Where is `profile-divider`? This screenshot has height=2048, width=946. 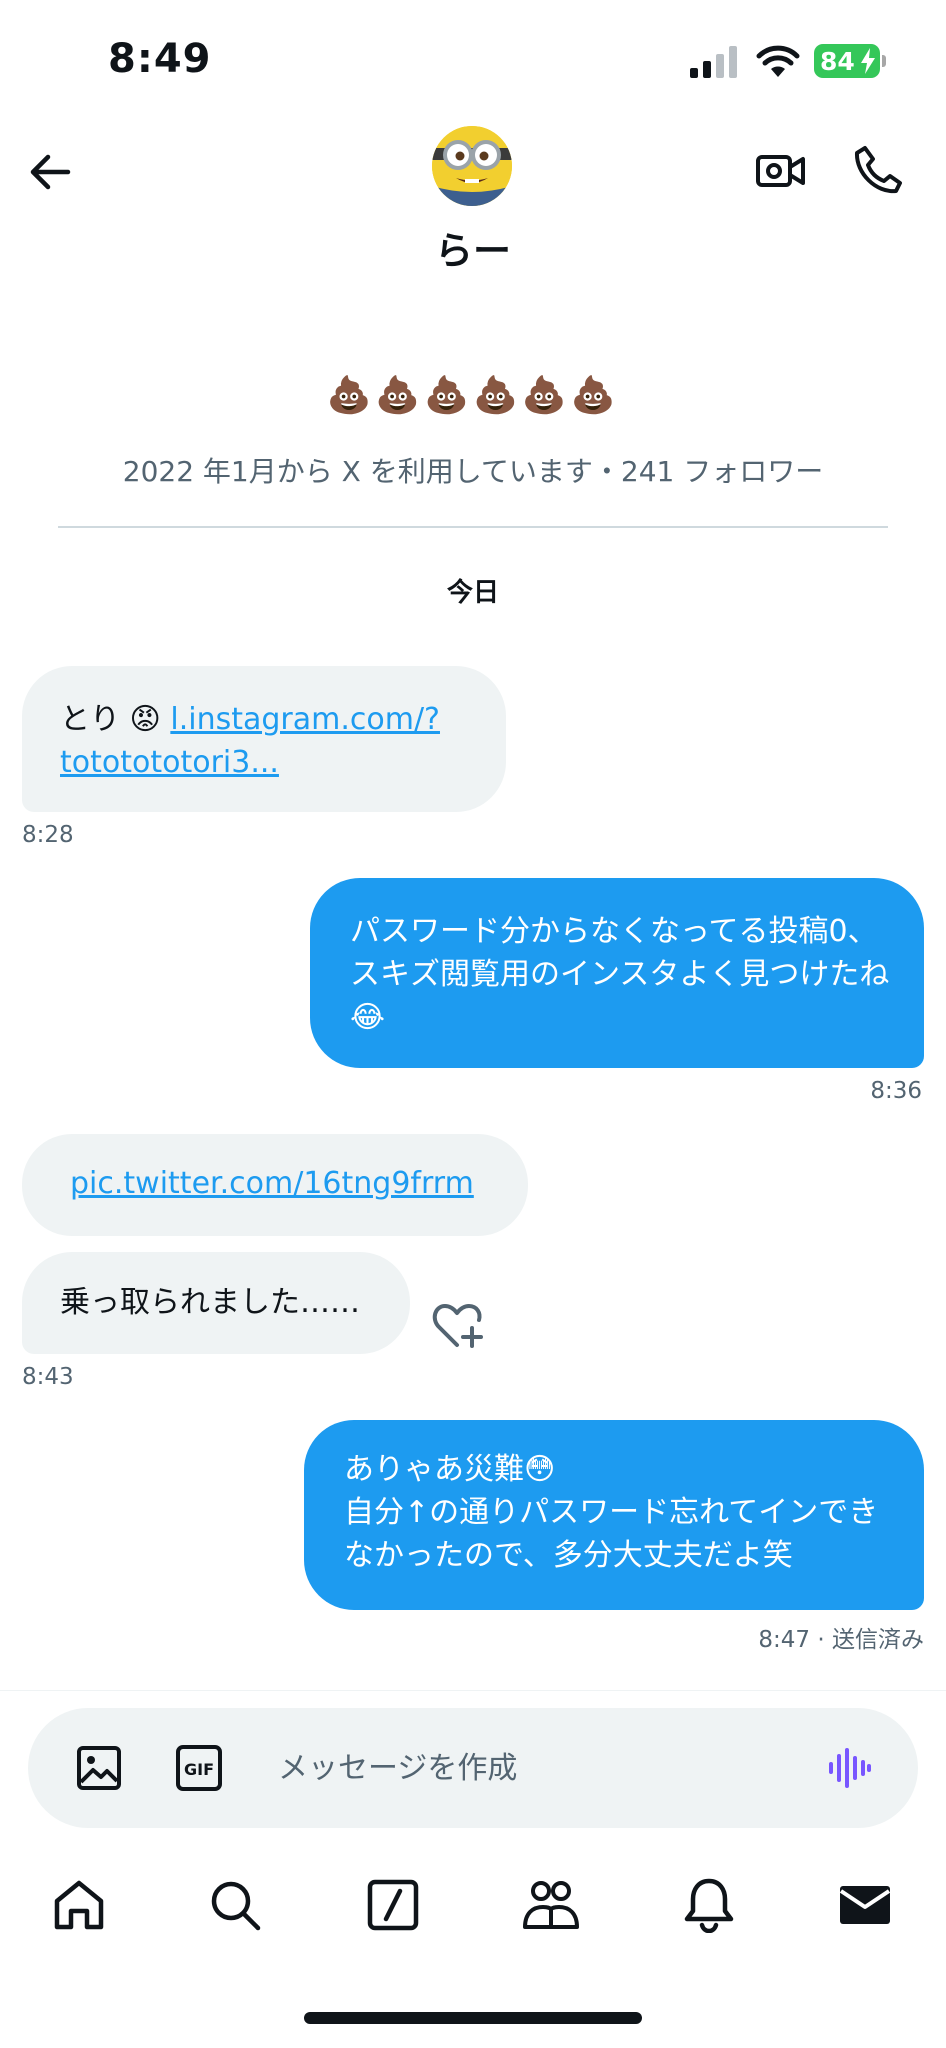
profile-divider is located at coordinates (473, 527).